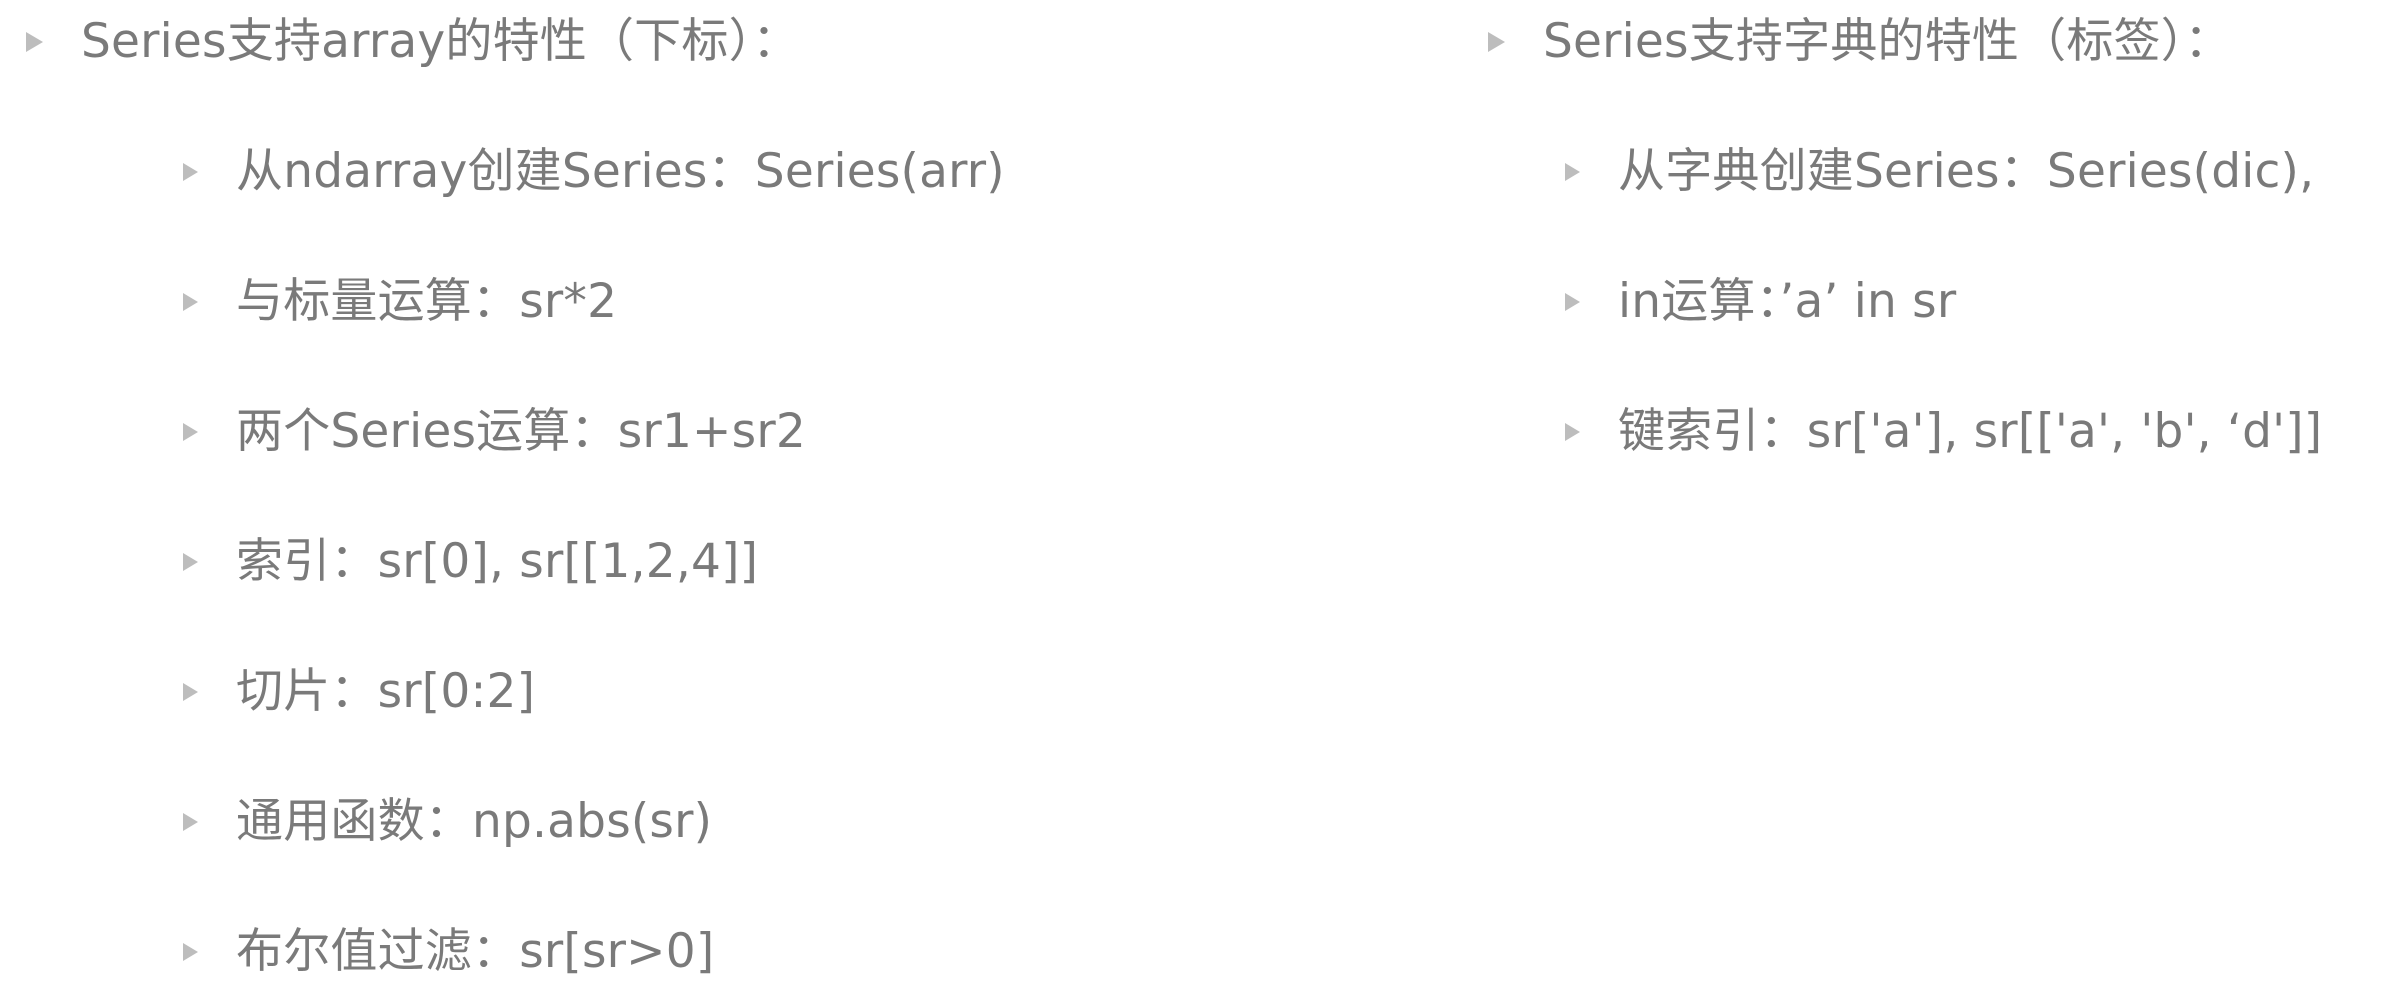  I want to click on list-item-text: 从字典创建Series：Series(dic),, so click(1966, 171).